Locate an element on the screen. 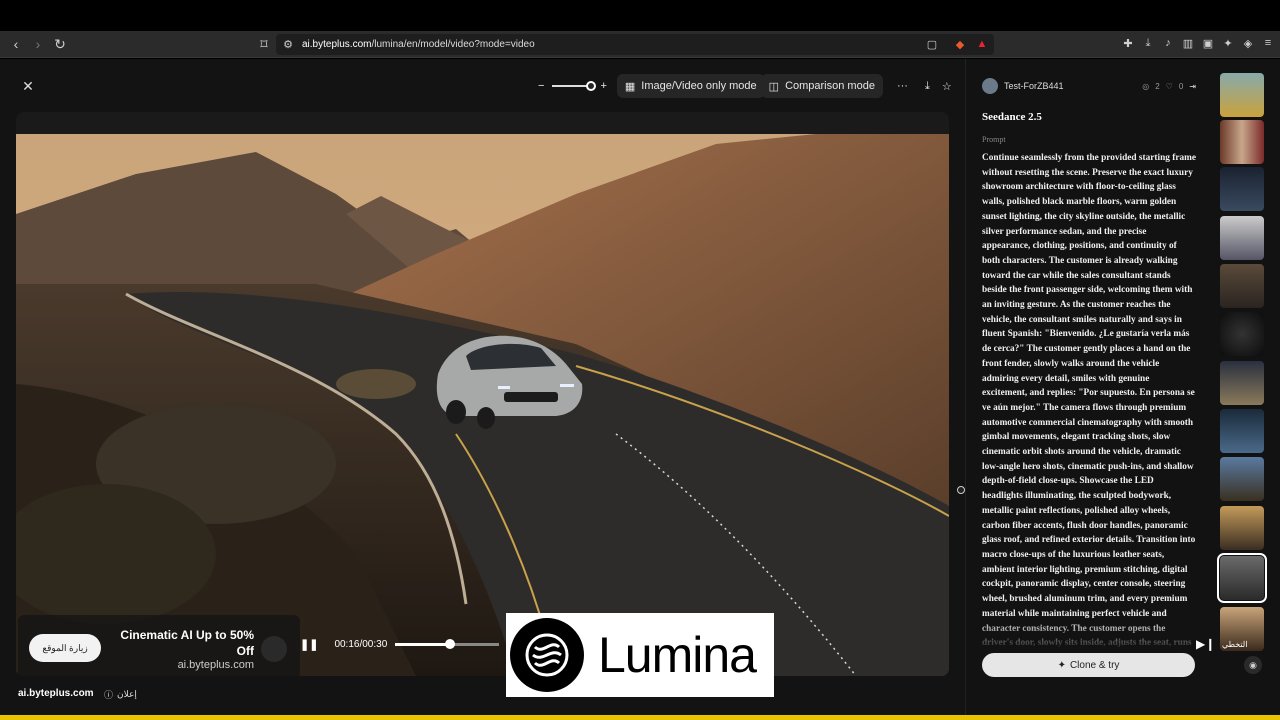 This screenshot has width=1280, height=720. lumina-logo-mark is located at coordinates (547, 655).